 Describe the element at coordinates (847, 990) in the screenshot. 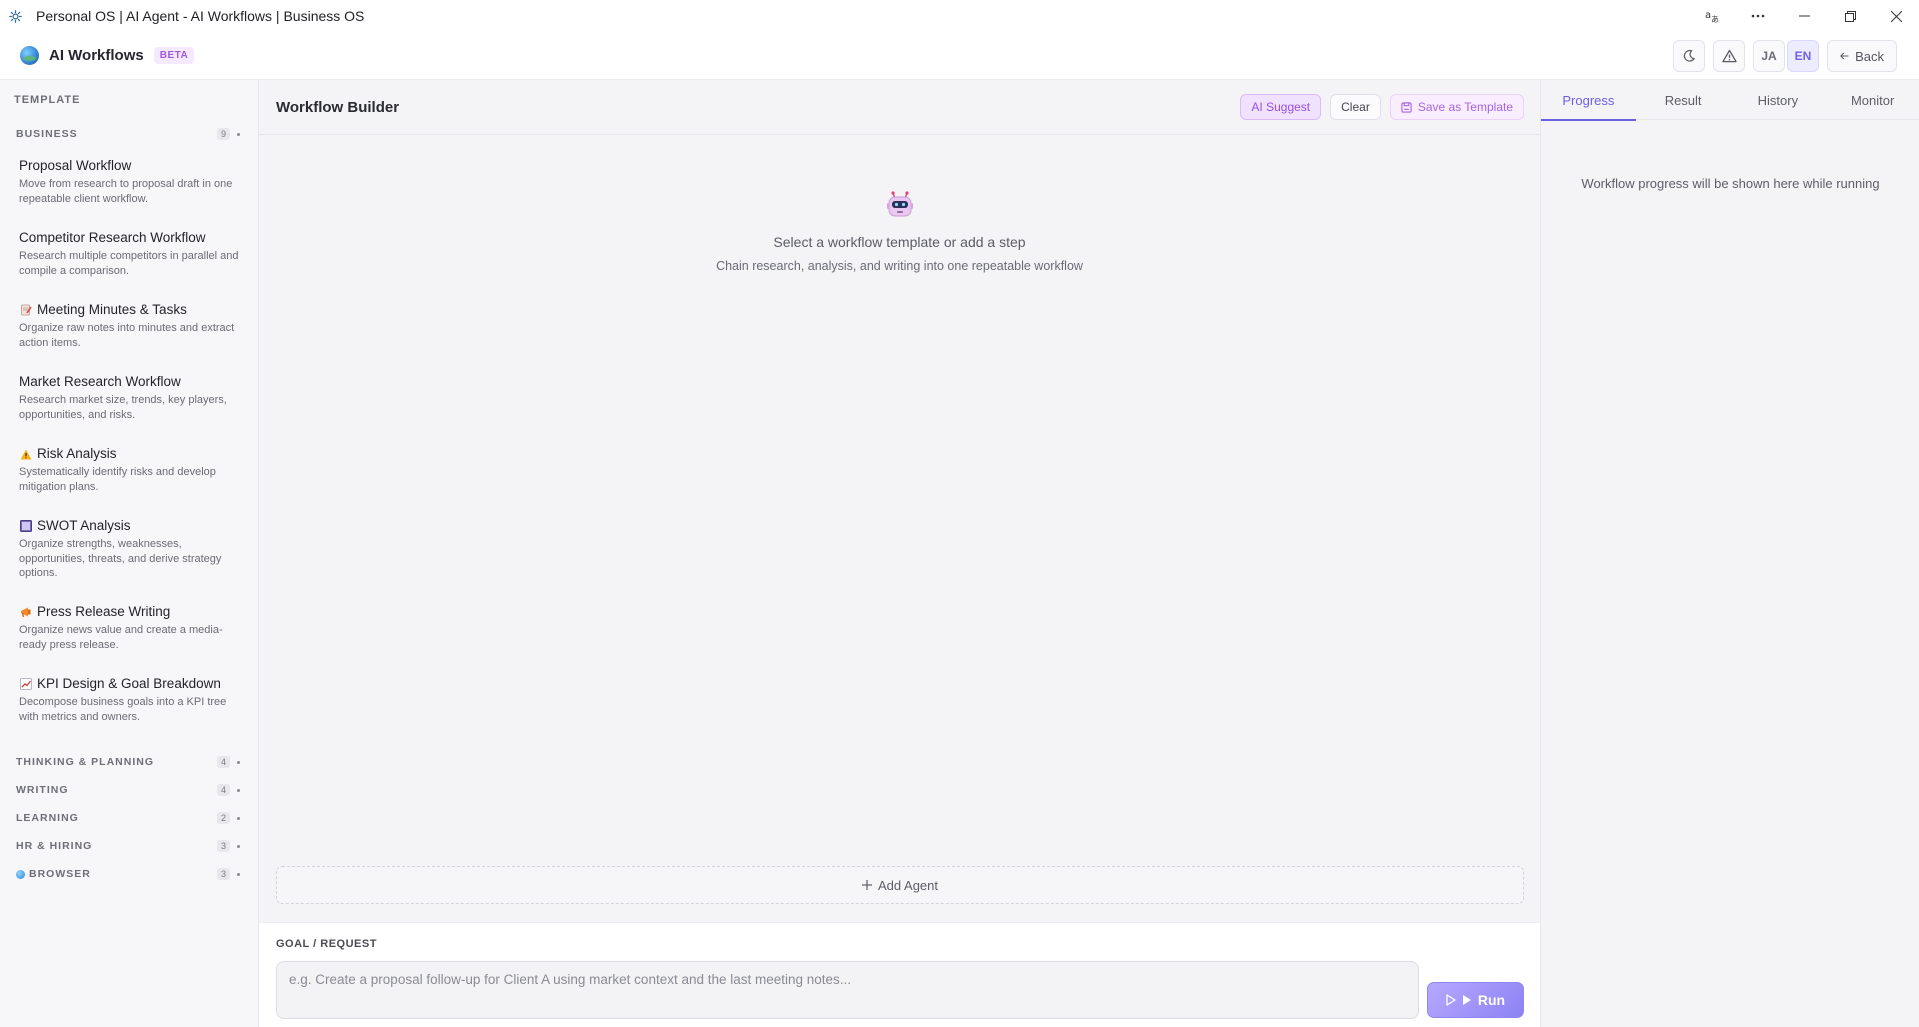

I see `goal-input` at that location.